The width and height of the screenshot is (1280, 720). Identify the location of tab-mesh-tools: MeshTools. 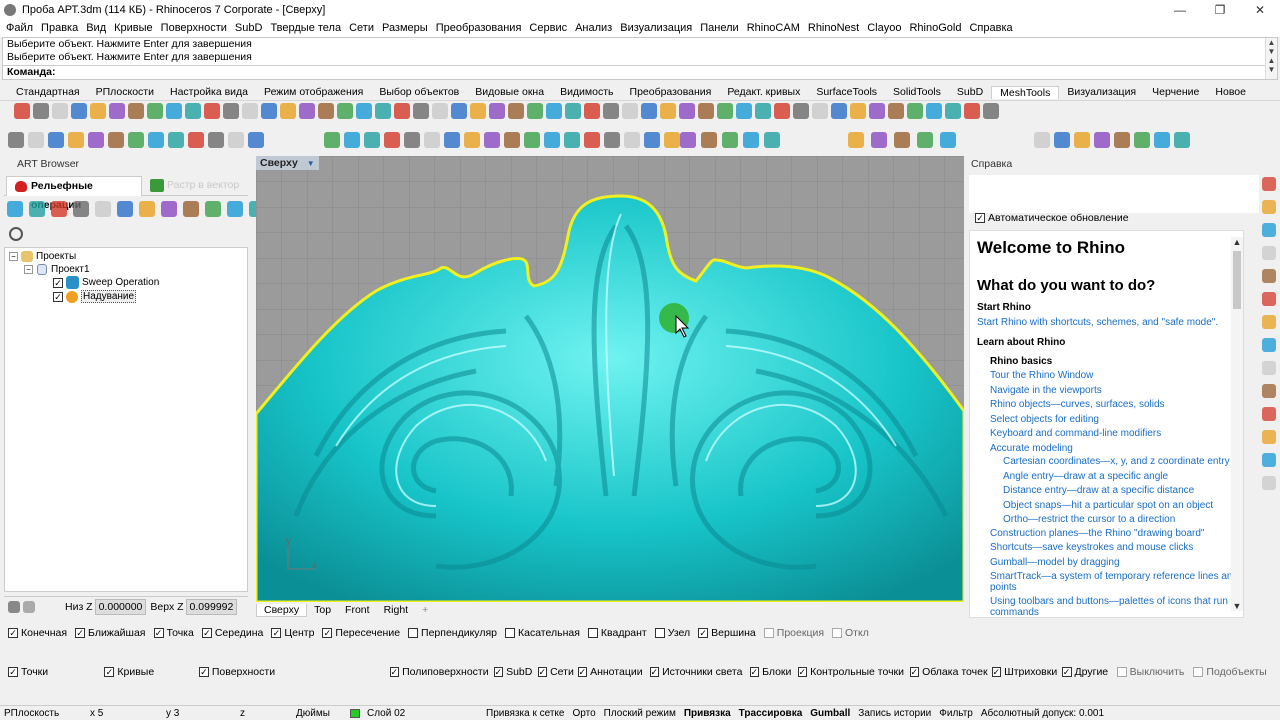
(1025, 92).